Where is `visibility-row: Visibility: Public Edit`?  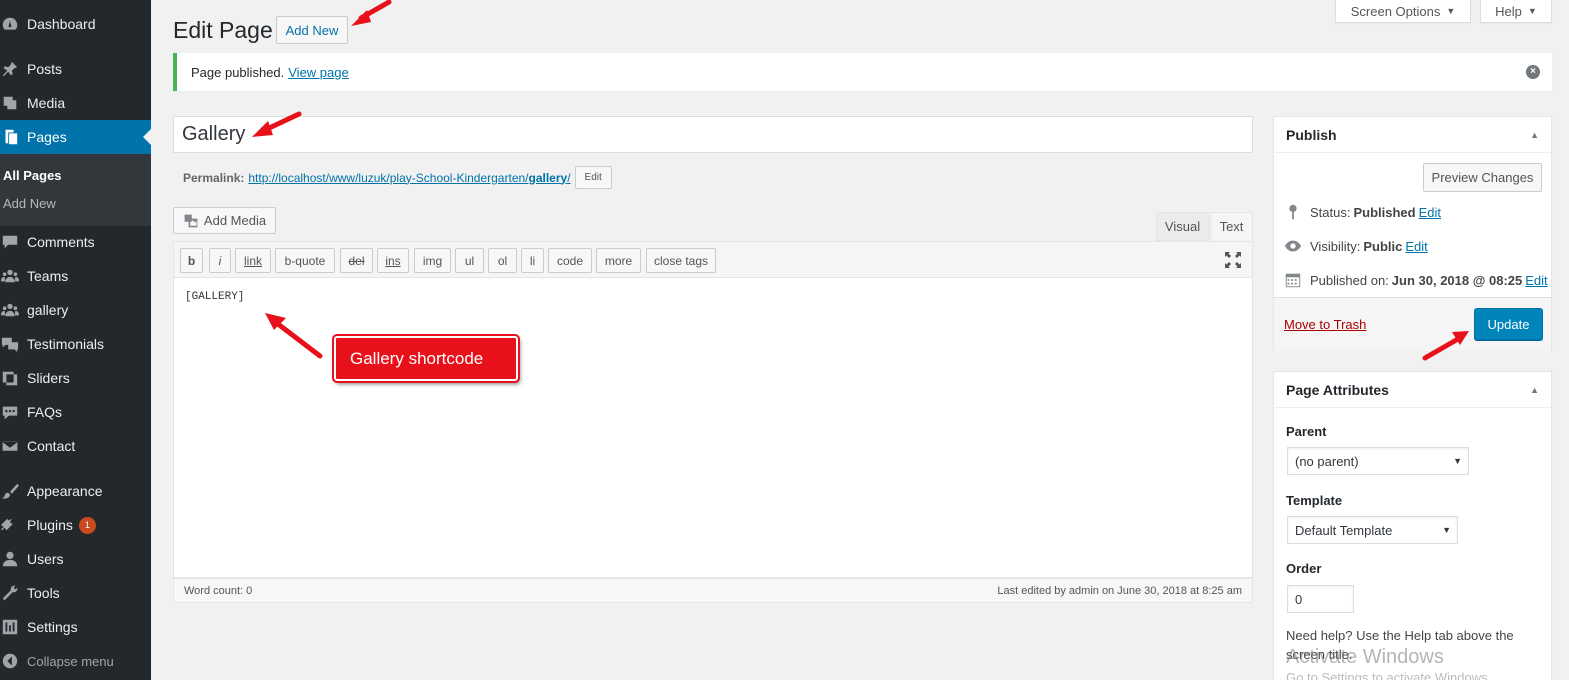
visibility-row: Visibility: Public Edit is located at coordinates (1356, 246).